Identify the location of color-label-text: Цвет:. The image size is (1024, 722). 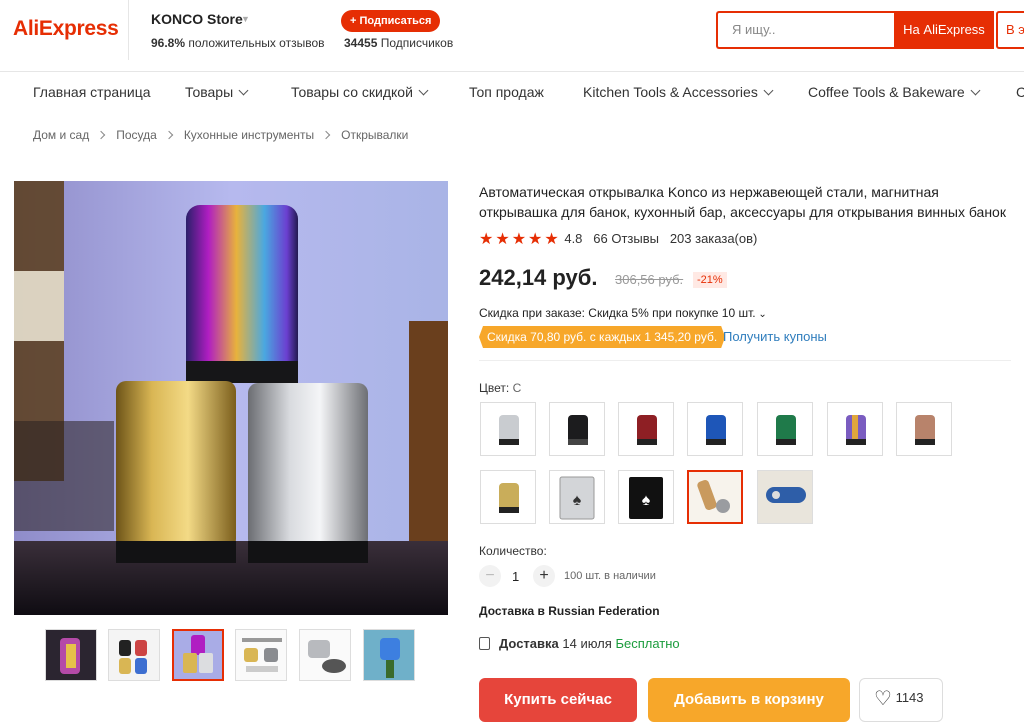
(494, 388).